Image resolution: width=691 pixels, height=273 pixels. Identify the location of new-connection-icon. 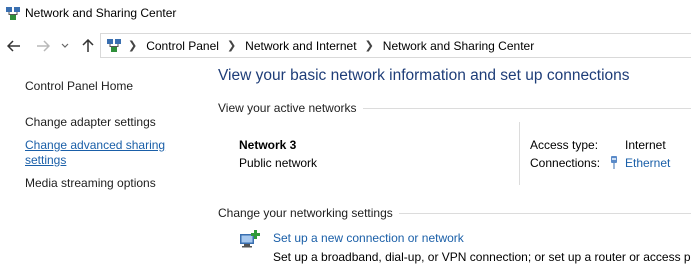
(251, 240).